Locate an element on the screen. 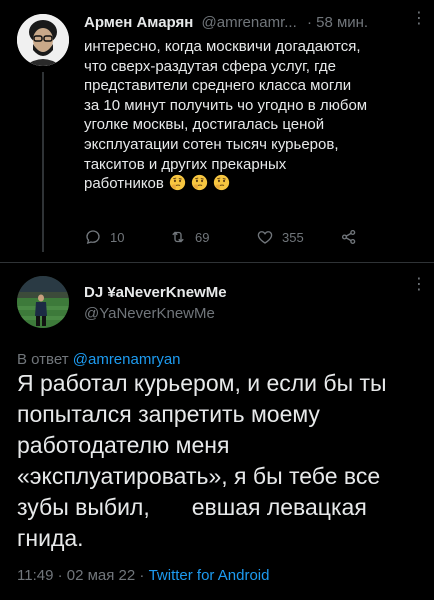 The image size is (434, 600). retweet-count: 69 is located at coordinates (202, 237).